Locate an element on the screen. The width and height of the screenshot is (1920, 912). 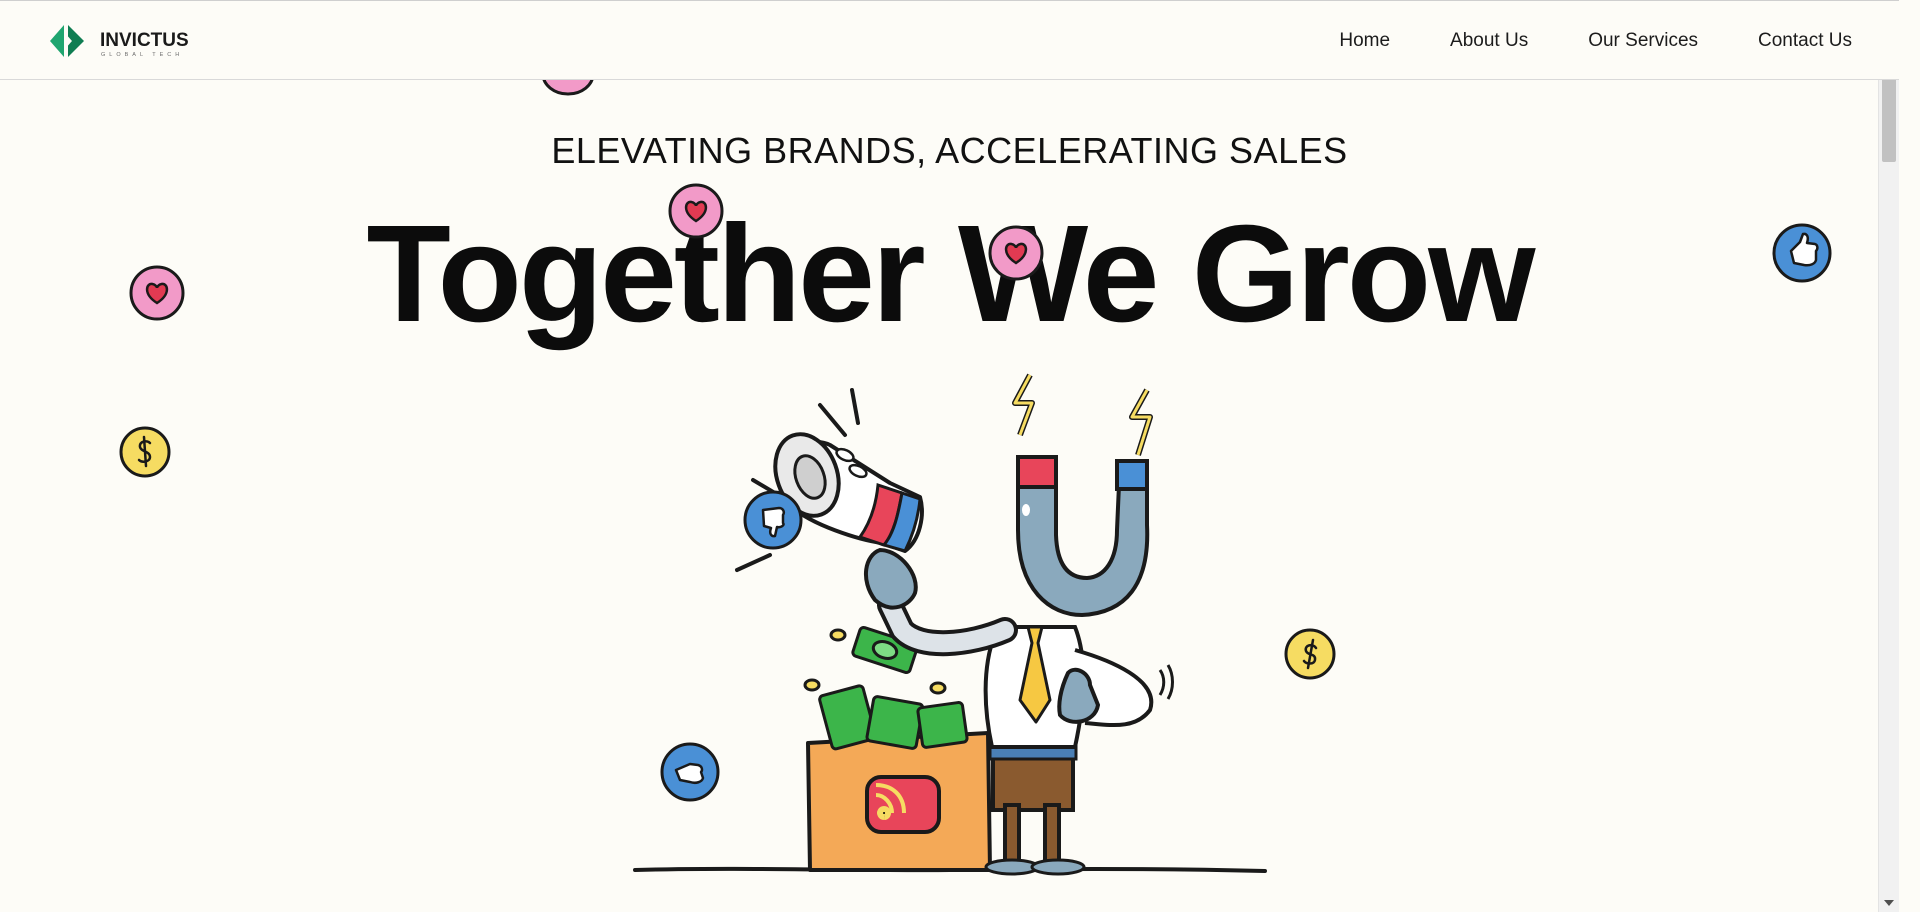
brand-tagline: GLOBAL TECH is located at coordinates (142, 55).